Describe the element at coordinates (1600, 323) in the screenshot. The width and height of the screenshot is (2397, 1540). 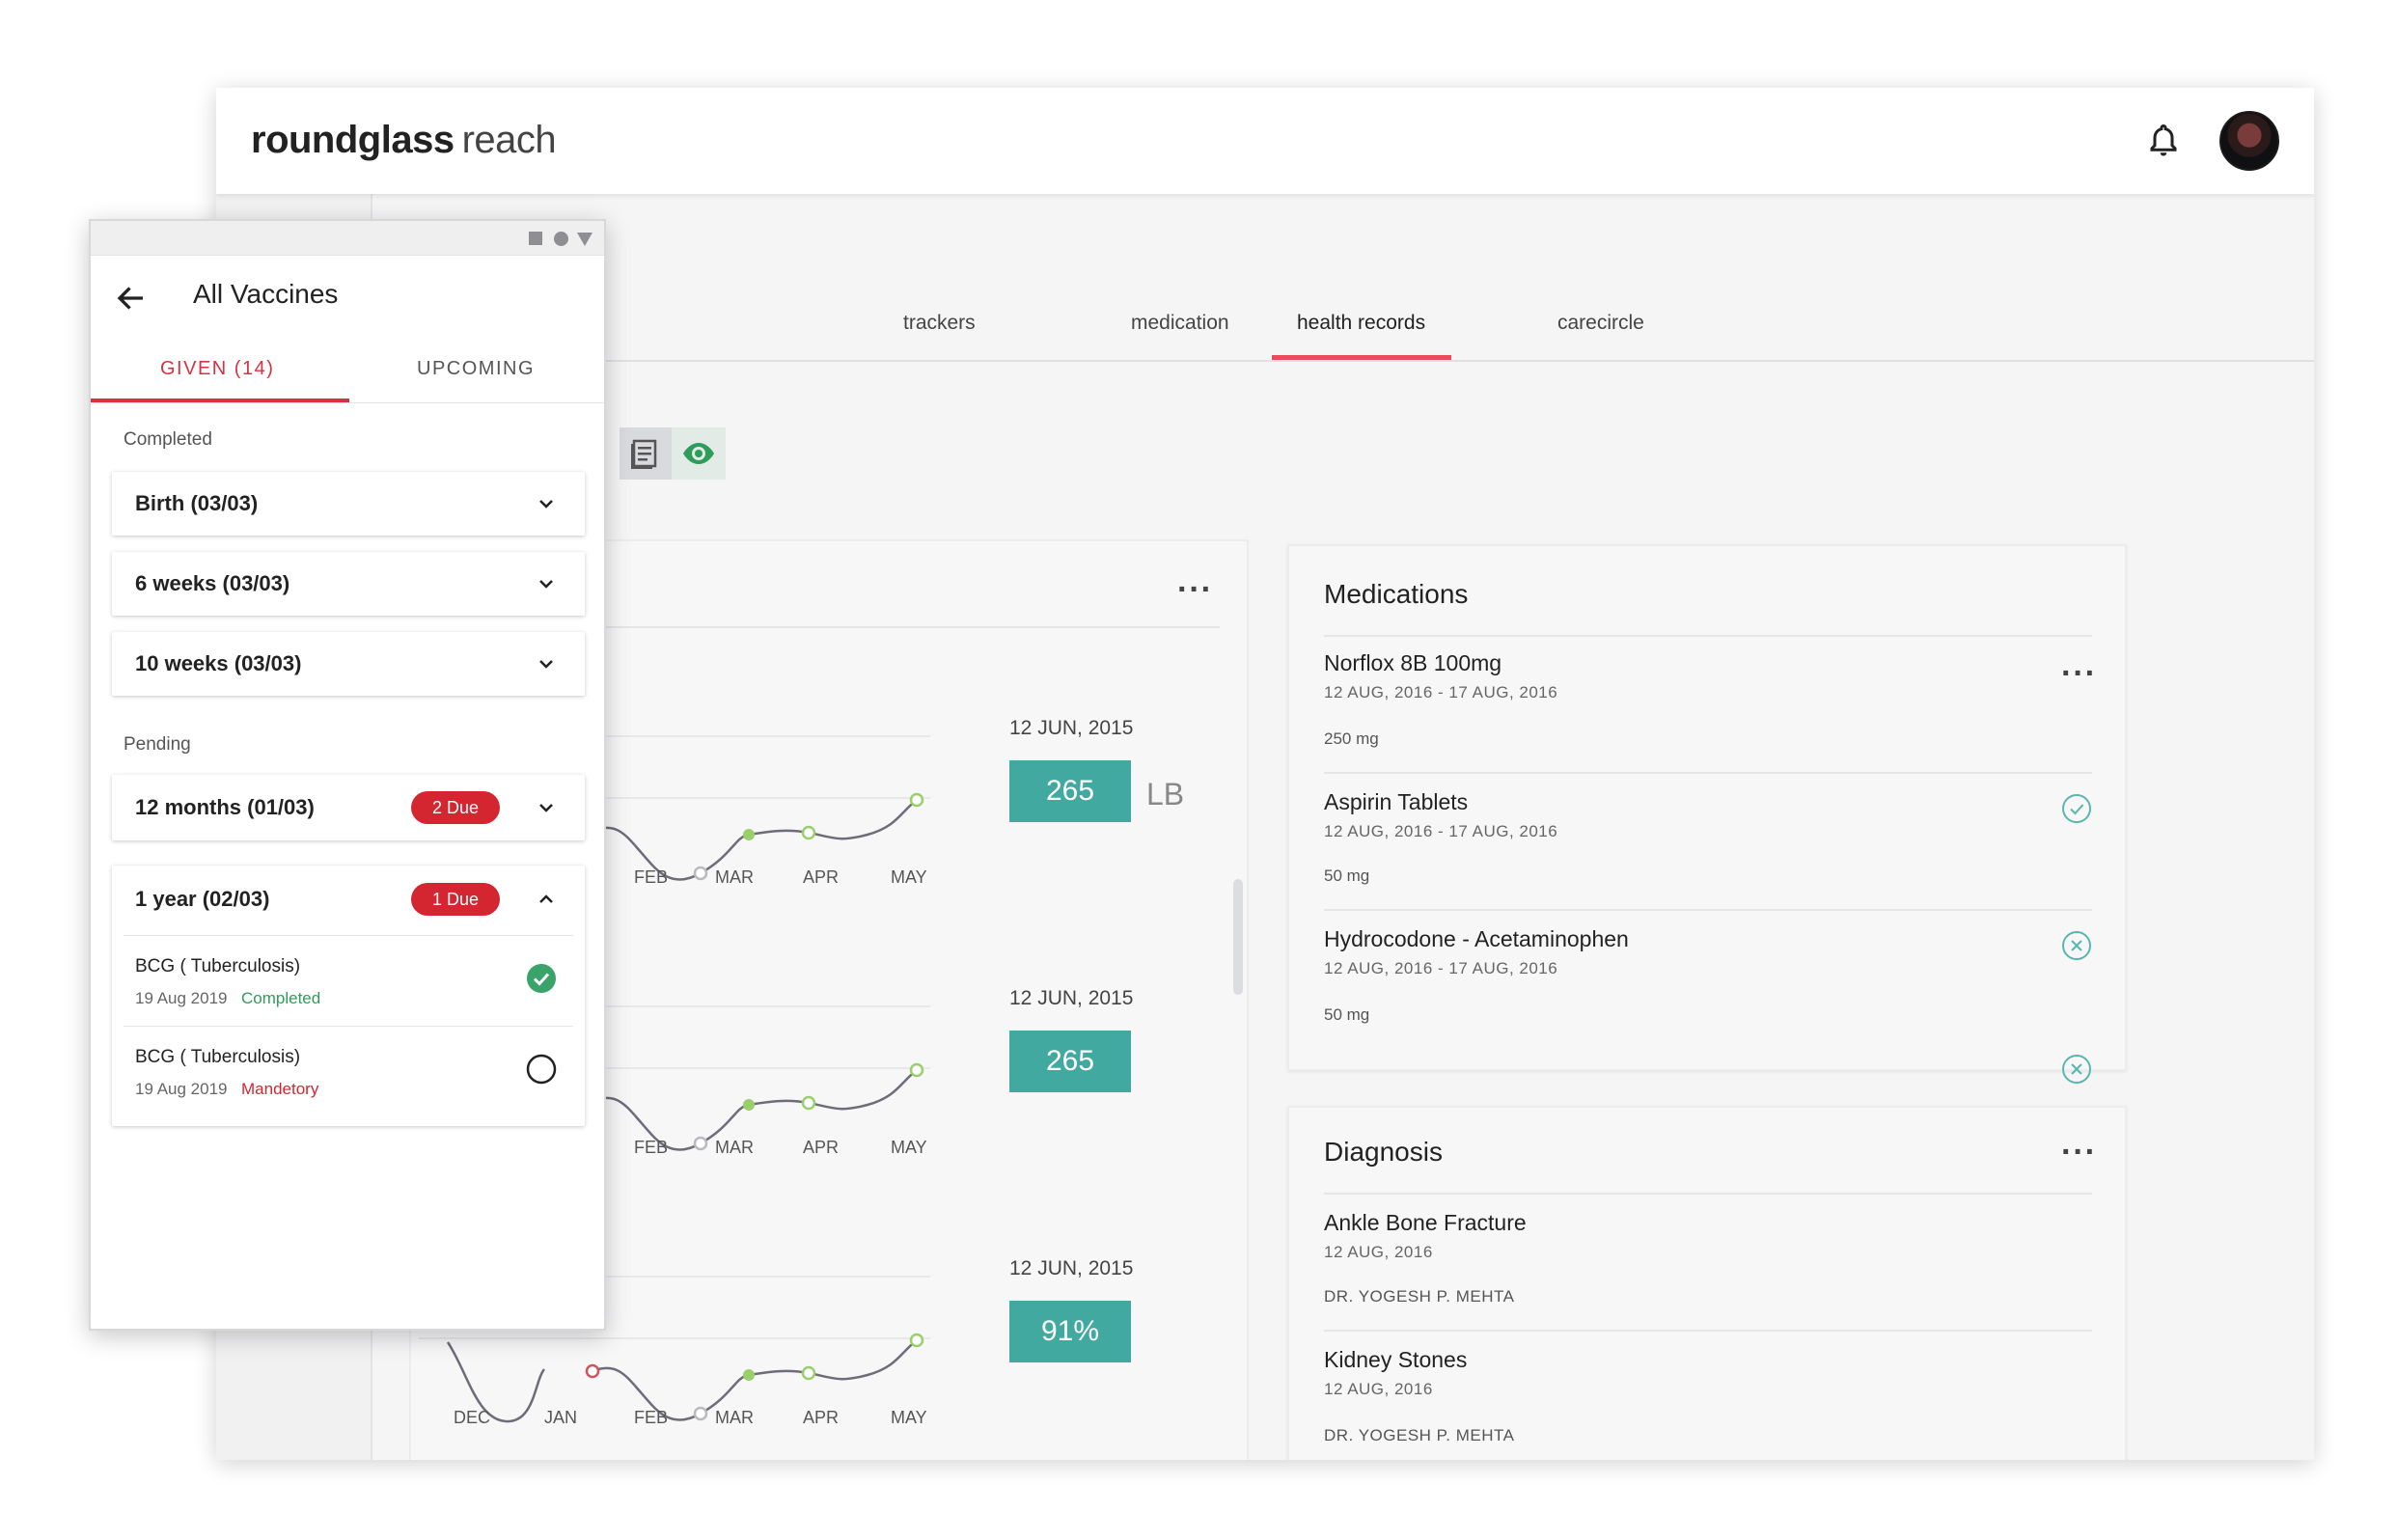
I see `tab-carecircle: carecircle` at that location.